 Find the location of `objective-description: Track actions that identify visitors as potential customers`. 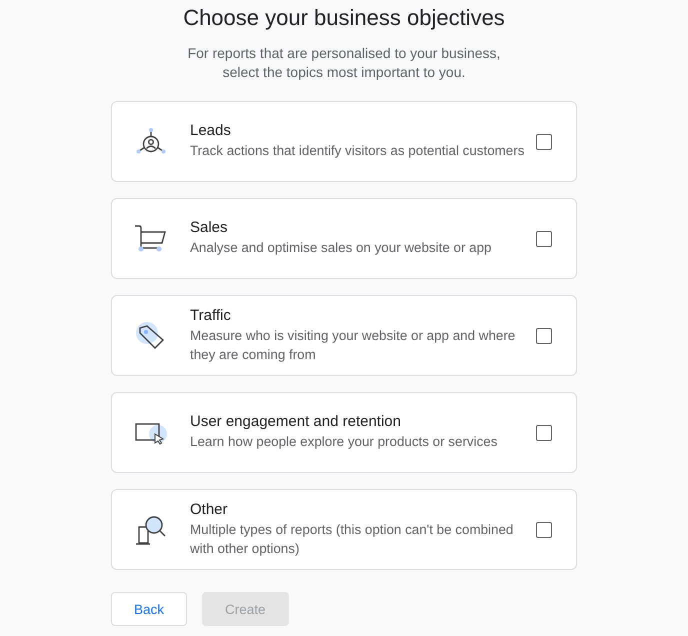

objective-description: Track actions that identify visitors as potential customers is located at coordinates (357, 151).